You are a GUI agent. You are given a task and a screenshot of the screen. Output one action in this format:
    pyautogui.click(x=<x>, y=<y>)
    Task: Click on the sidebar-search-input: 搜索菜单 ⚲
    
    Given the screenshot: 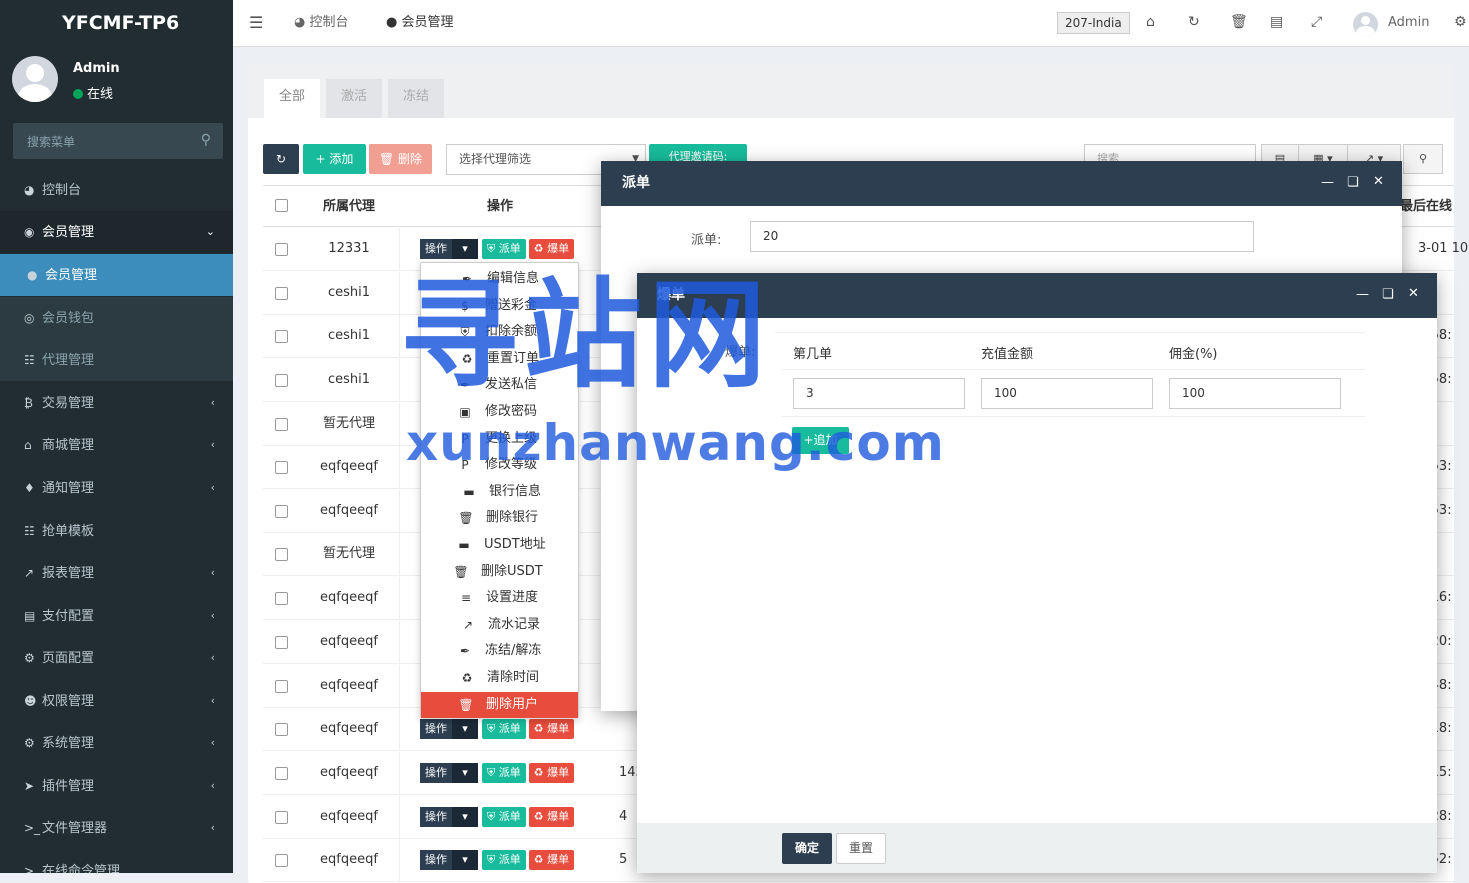 What is the action you would take?
    pyautogui.click(x=118, y=141)
    